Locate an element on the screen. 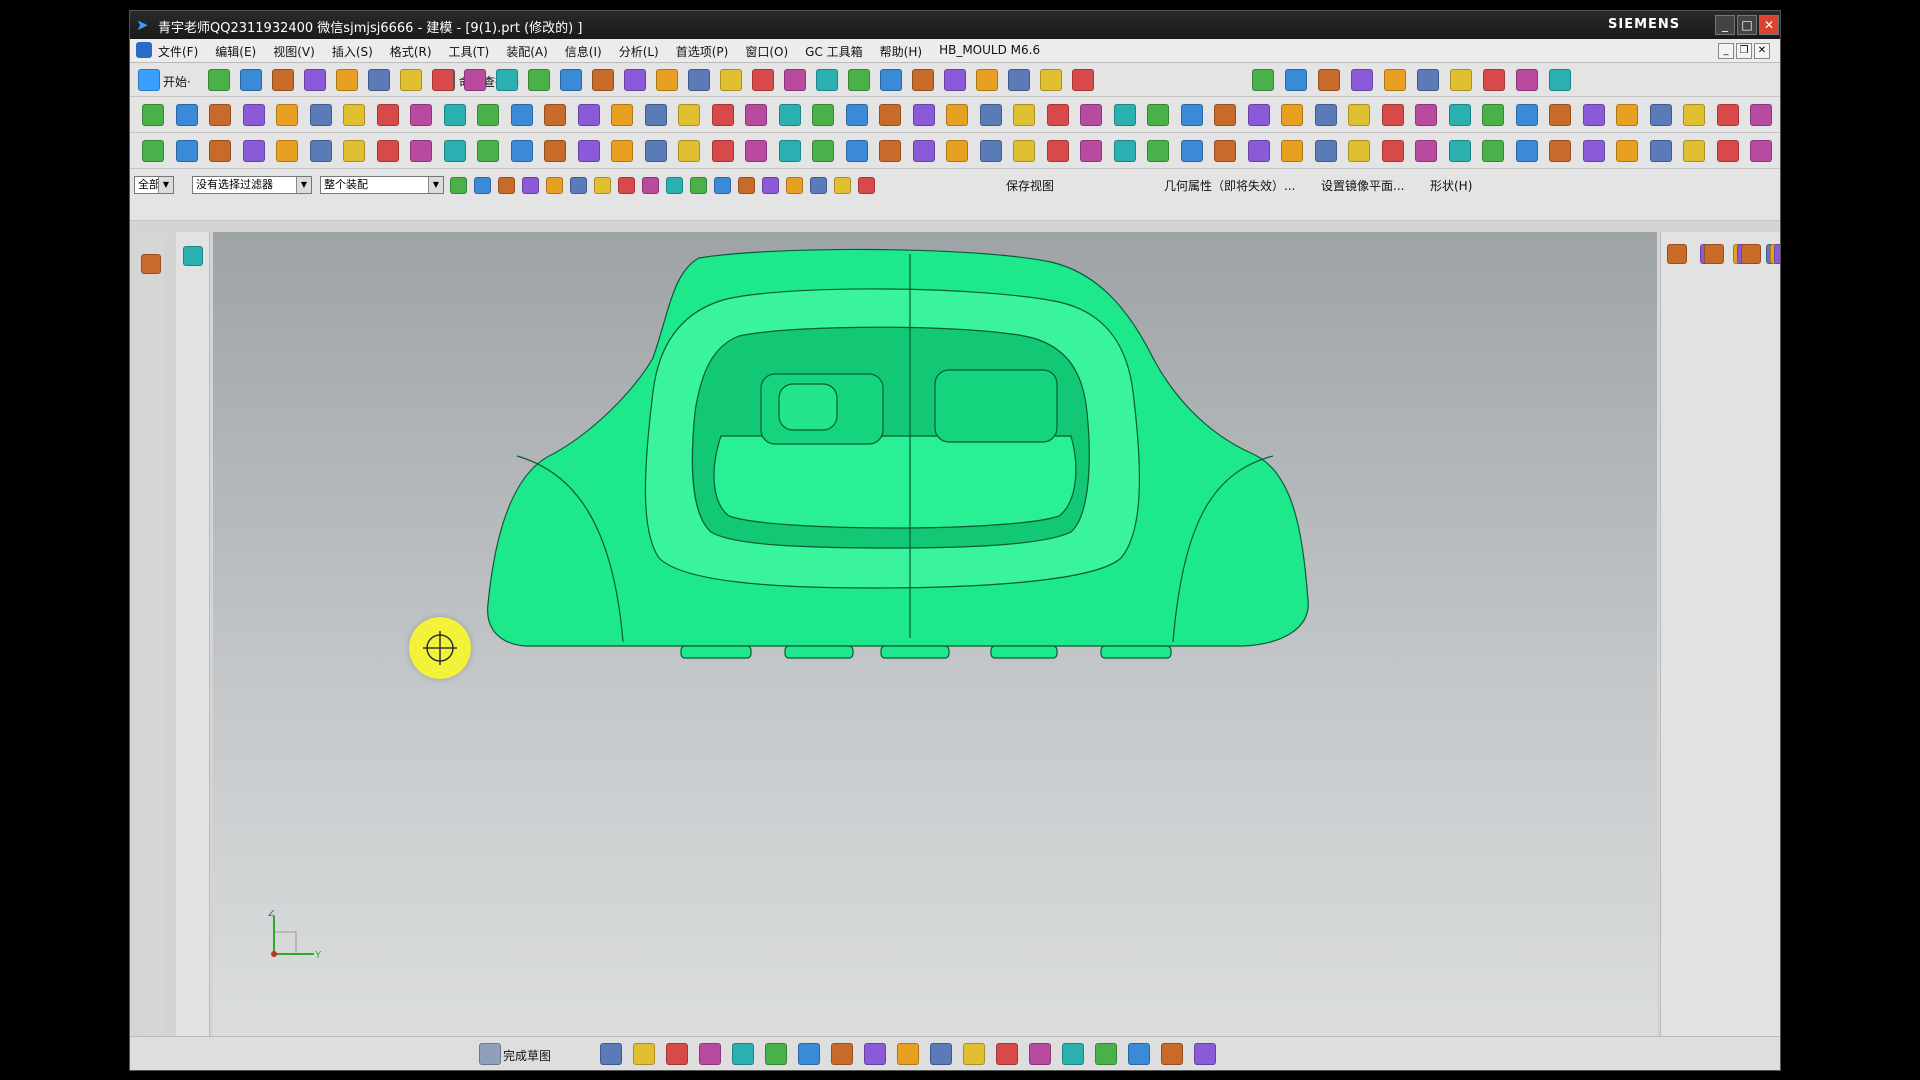  save-view-button: 保存视图 is located at coordinates (1030, 185).